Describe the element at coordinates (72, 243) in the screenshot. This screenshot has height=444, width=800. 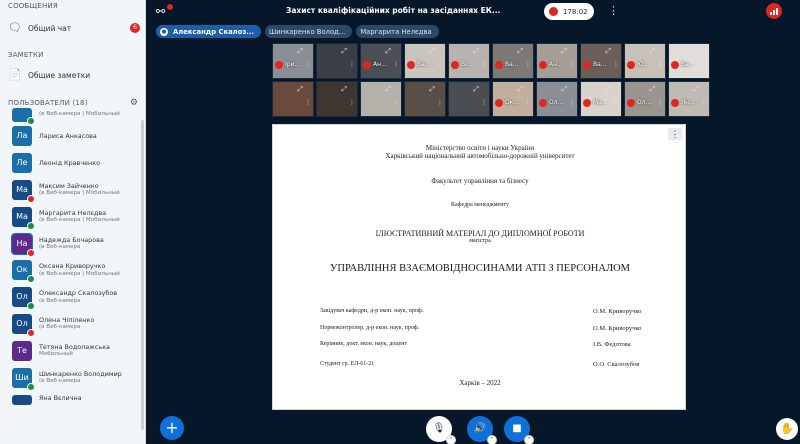
I see `user-item: На Надежда Бочарова (в Веб-камера` at that location.